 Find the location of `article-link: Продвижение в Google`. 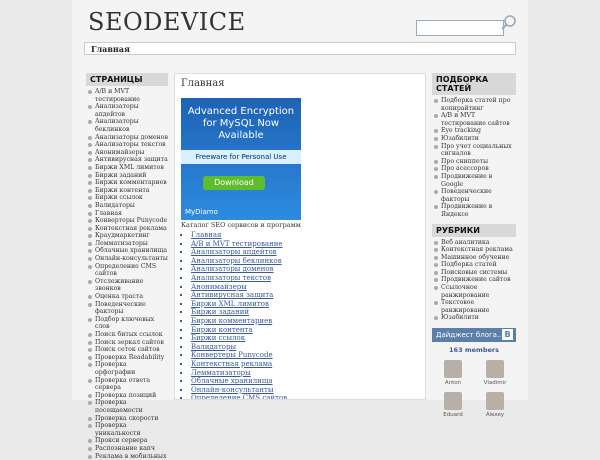

article-link: Продвижение в Google is located at coordinates (474, 180).